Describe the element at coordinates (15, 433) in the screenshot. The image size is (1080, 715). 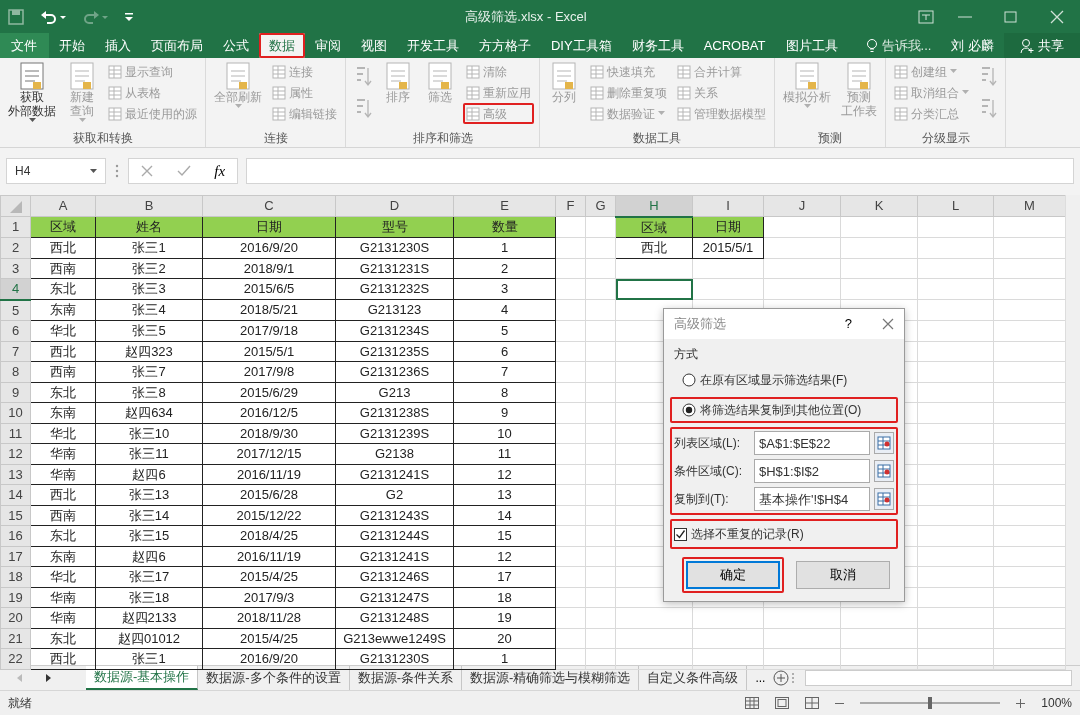
I see `row-header: 11` at that location.